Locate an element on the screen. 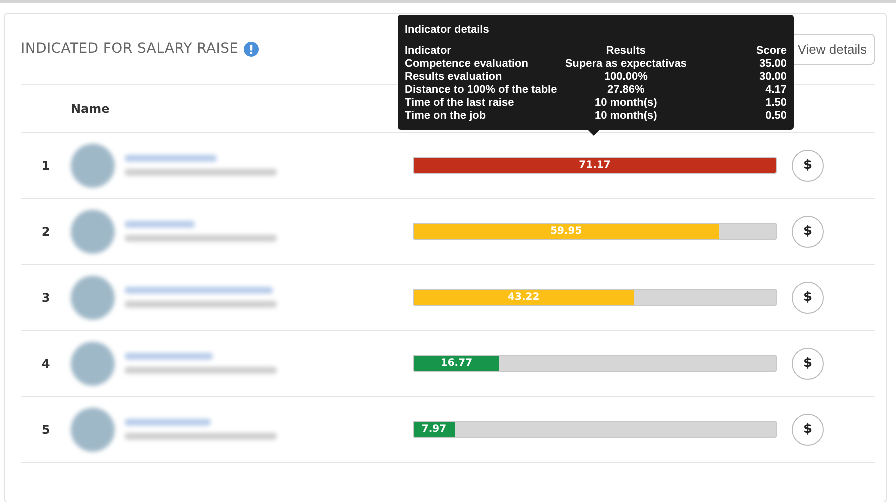  tooltip-cell-text: 30.00 is located at coordinates (772, 77).